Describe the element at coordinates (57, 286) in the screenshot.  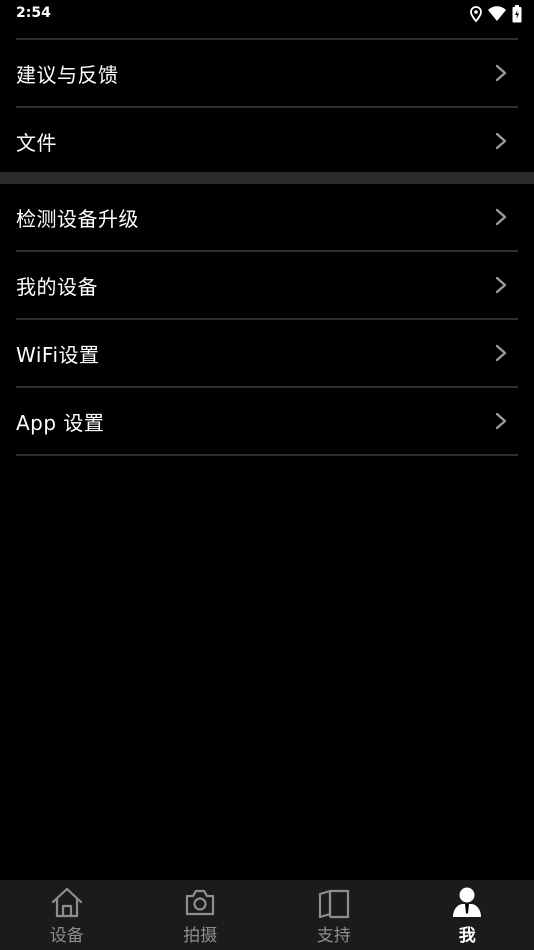
I see `menu-item-label: 我的设备` at that location.